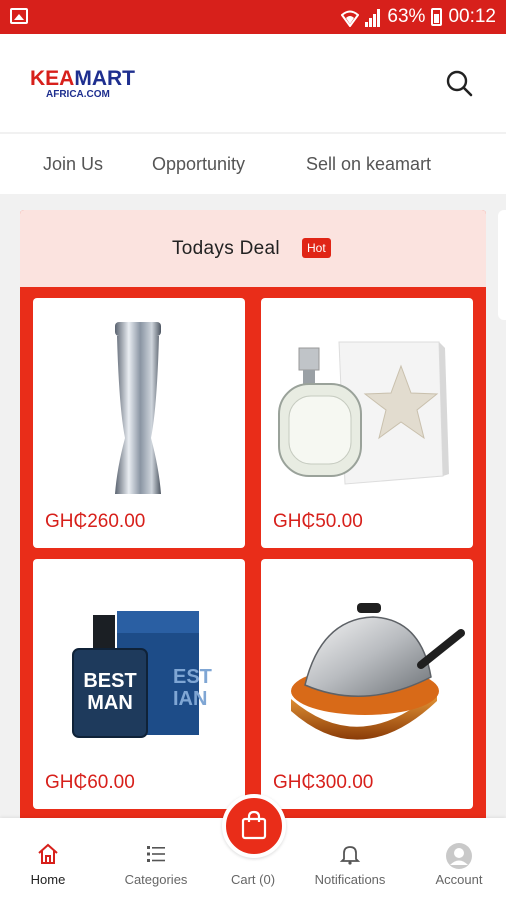  What do you see at coordinates (368, 164) in the screenshot?
I see `nav-sell-on-keamart: Sell on keamart` at bounding box center [368, 164].